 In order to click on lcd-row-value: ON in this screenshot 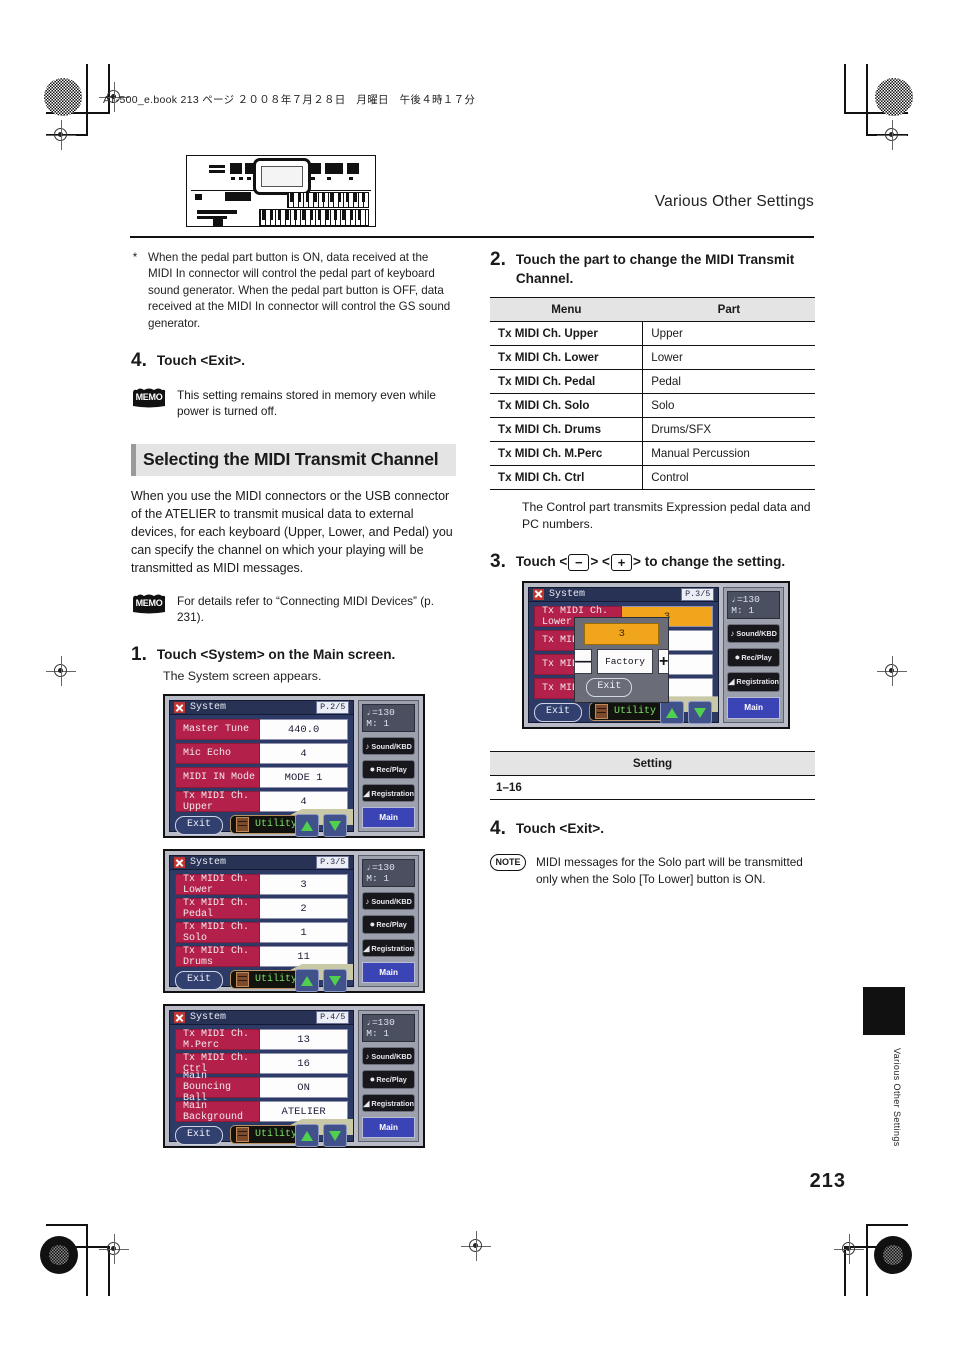, I will do `click(304, 1088)`.